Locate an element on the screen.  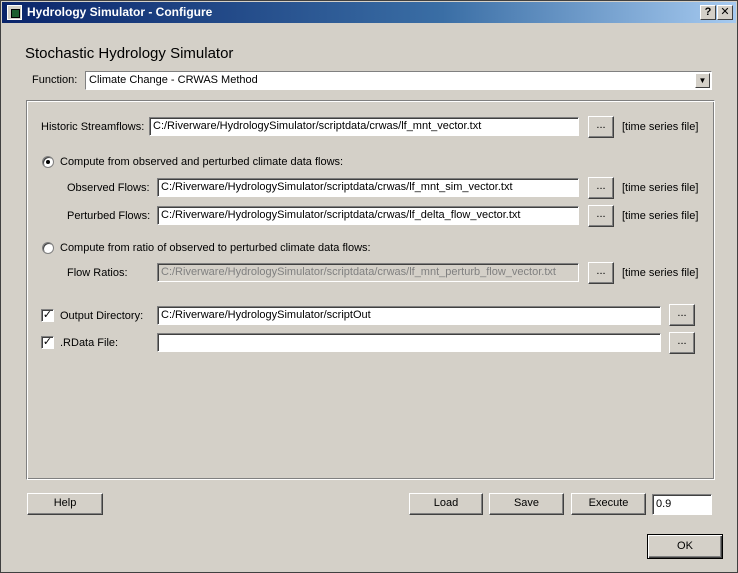
observed-option-radio is located at coordinates (48, 162).